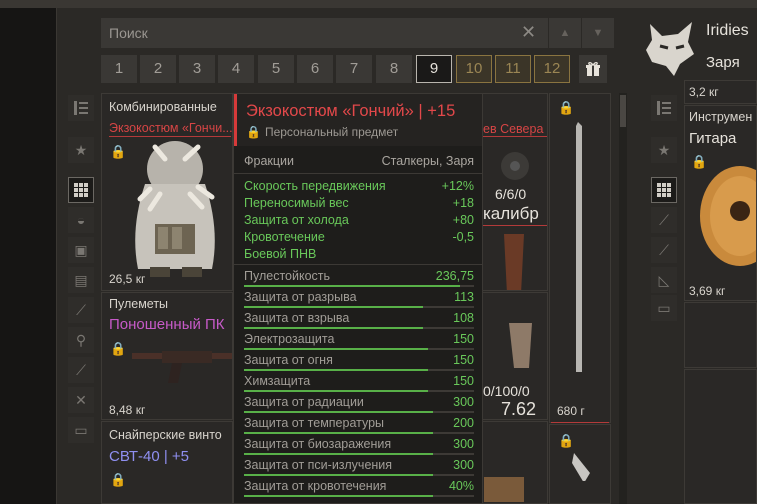 This screenshot has height=504, width=757. Describe the element at coordinates (593, 69) in the screenshot. I see `gift-icon` at that location.